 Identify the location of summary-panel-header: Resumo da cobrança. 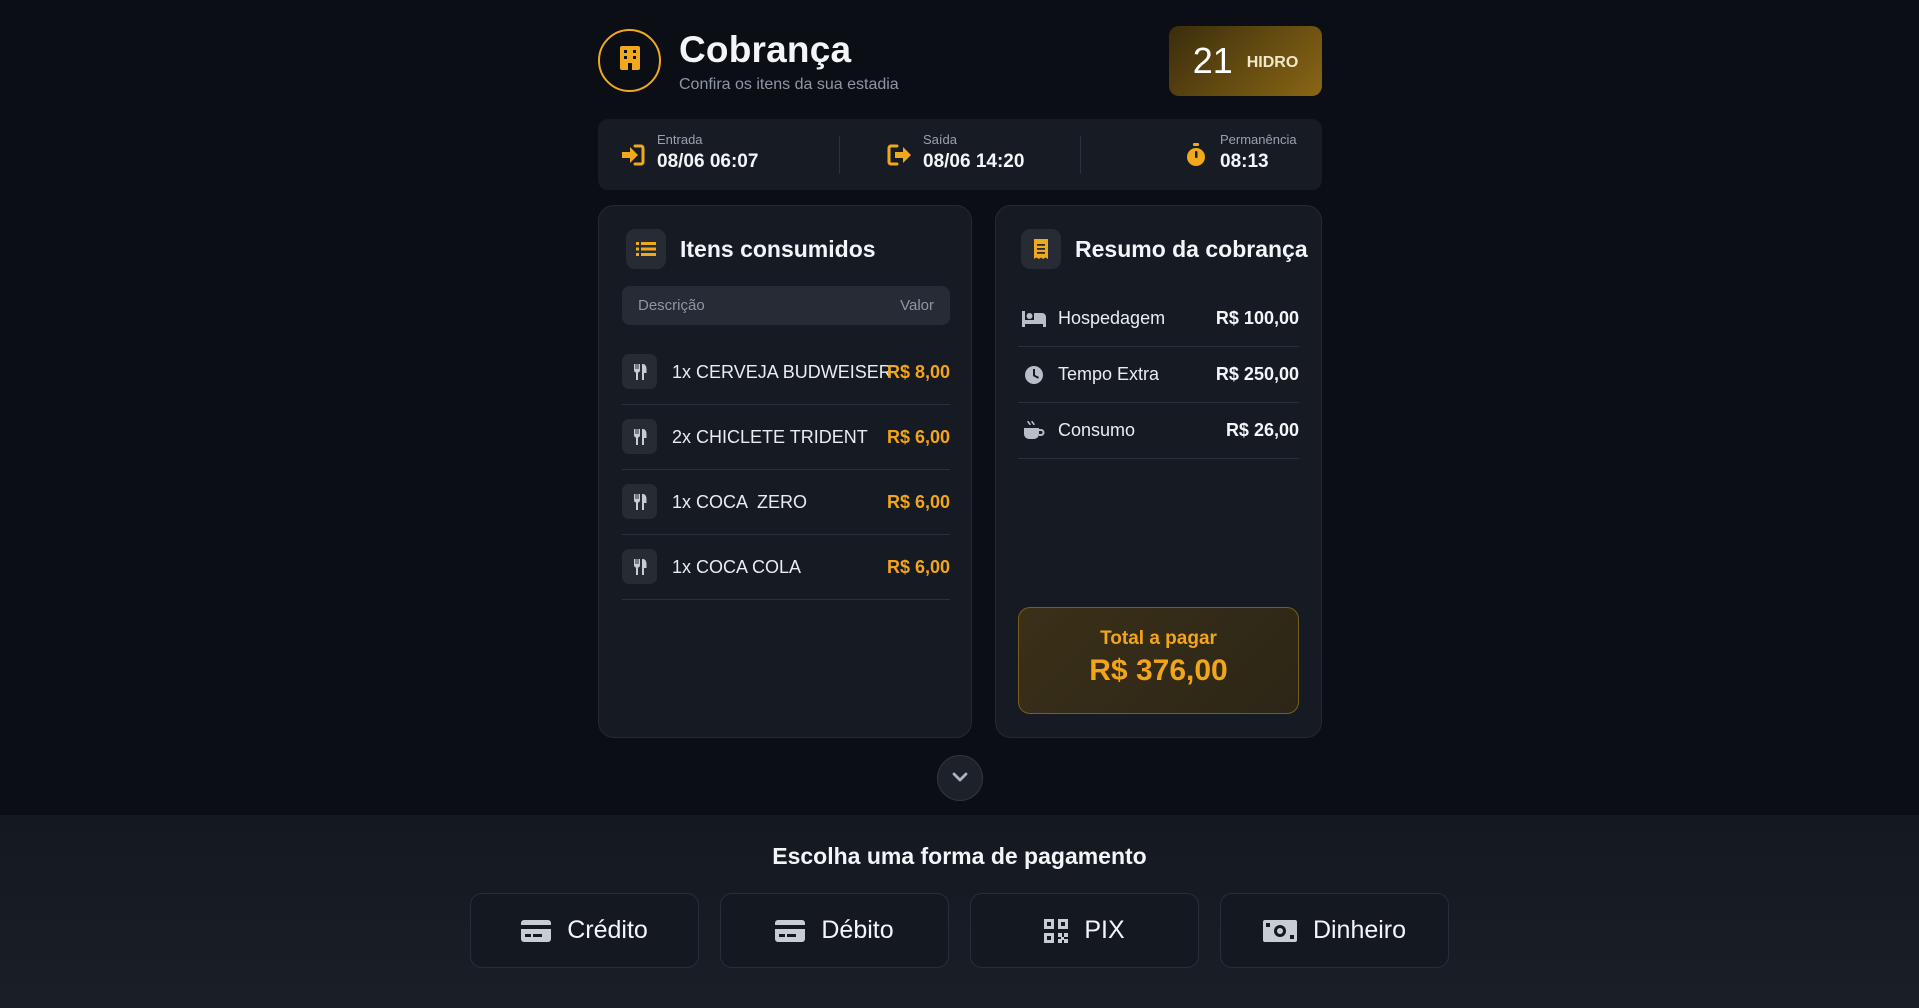
(1164, 249).